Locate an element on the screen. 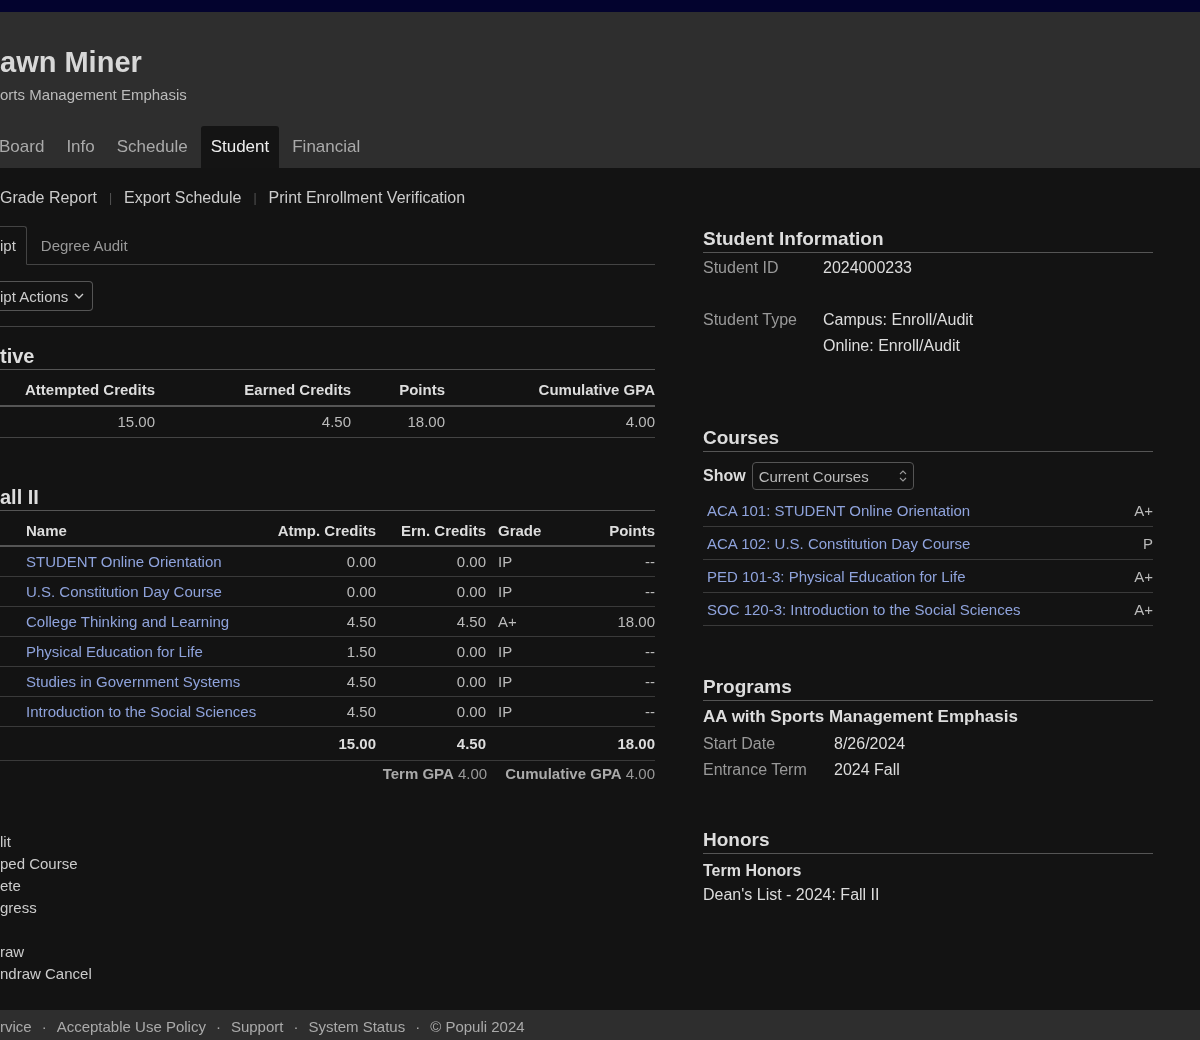 The image size is (1200, 1040). section-heading: Student Information is located at coordinates (928, 239).